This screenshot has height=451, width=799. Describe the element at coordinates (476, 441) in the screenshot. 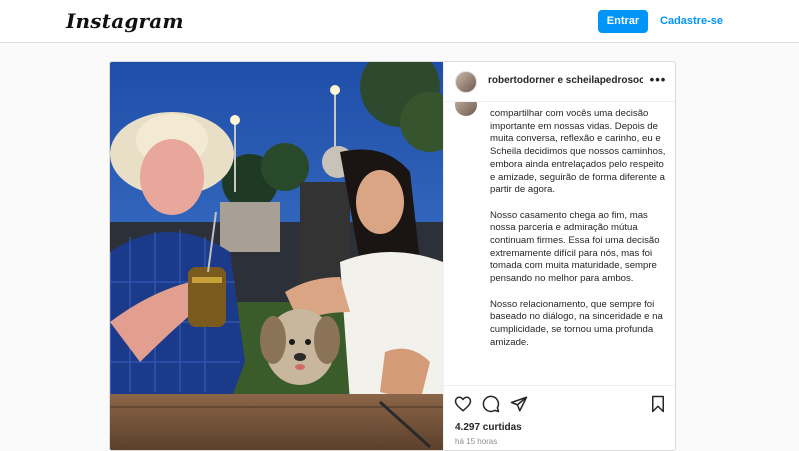

I see `post-timestamp: há 15 horas` at that location.